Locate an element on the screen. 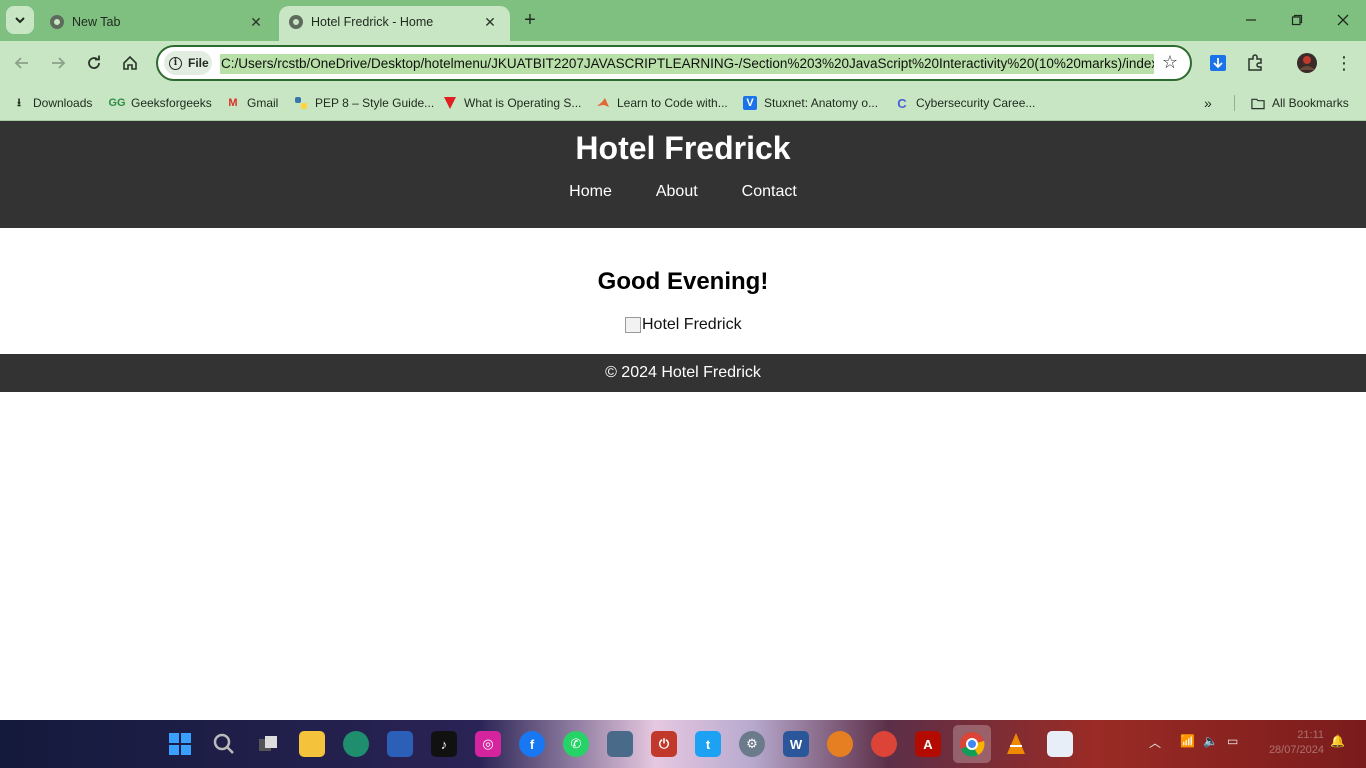  python-icon is located at coordinates (301, 103).